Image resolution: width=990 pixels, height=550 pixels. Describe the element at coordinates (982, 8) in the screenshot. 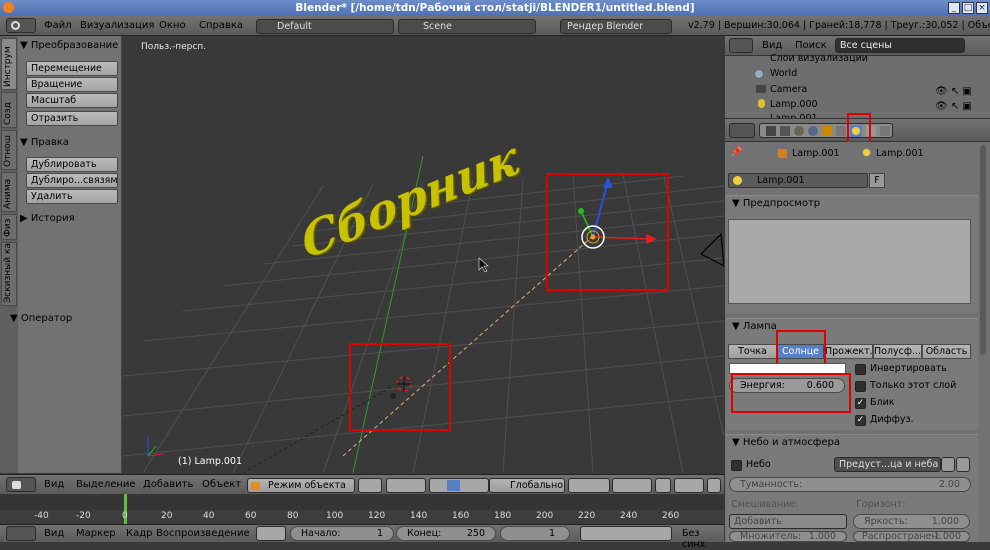

I see `close-button: ×` at that location.